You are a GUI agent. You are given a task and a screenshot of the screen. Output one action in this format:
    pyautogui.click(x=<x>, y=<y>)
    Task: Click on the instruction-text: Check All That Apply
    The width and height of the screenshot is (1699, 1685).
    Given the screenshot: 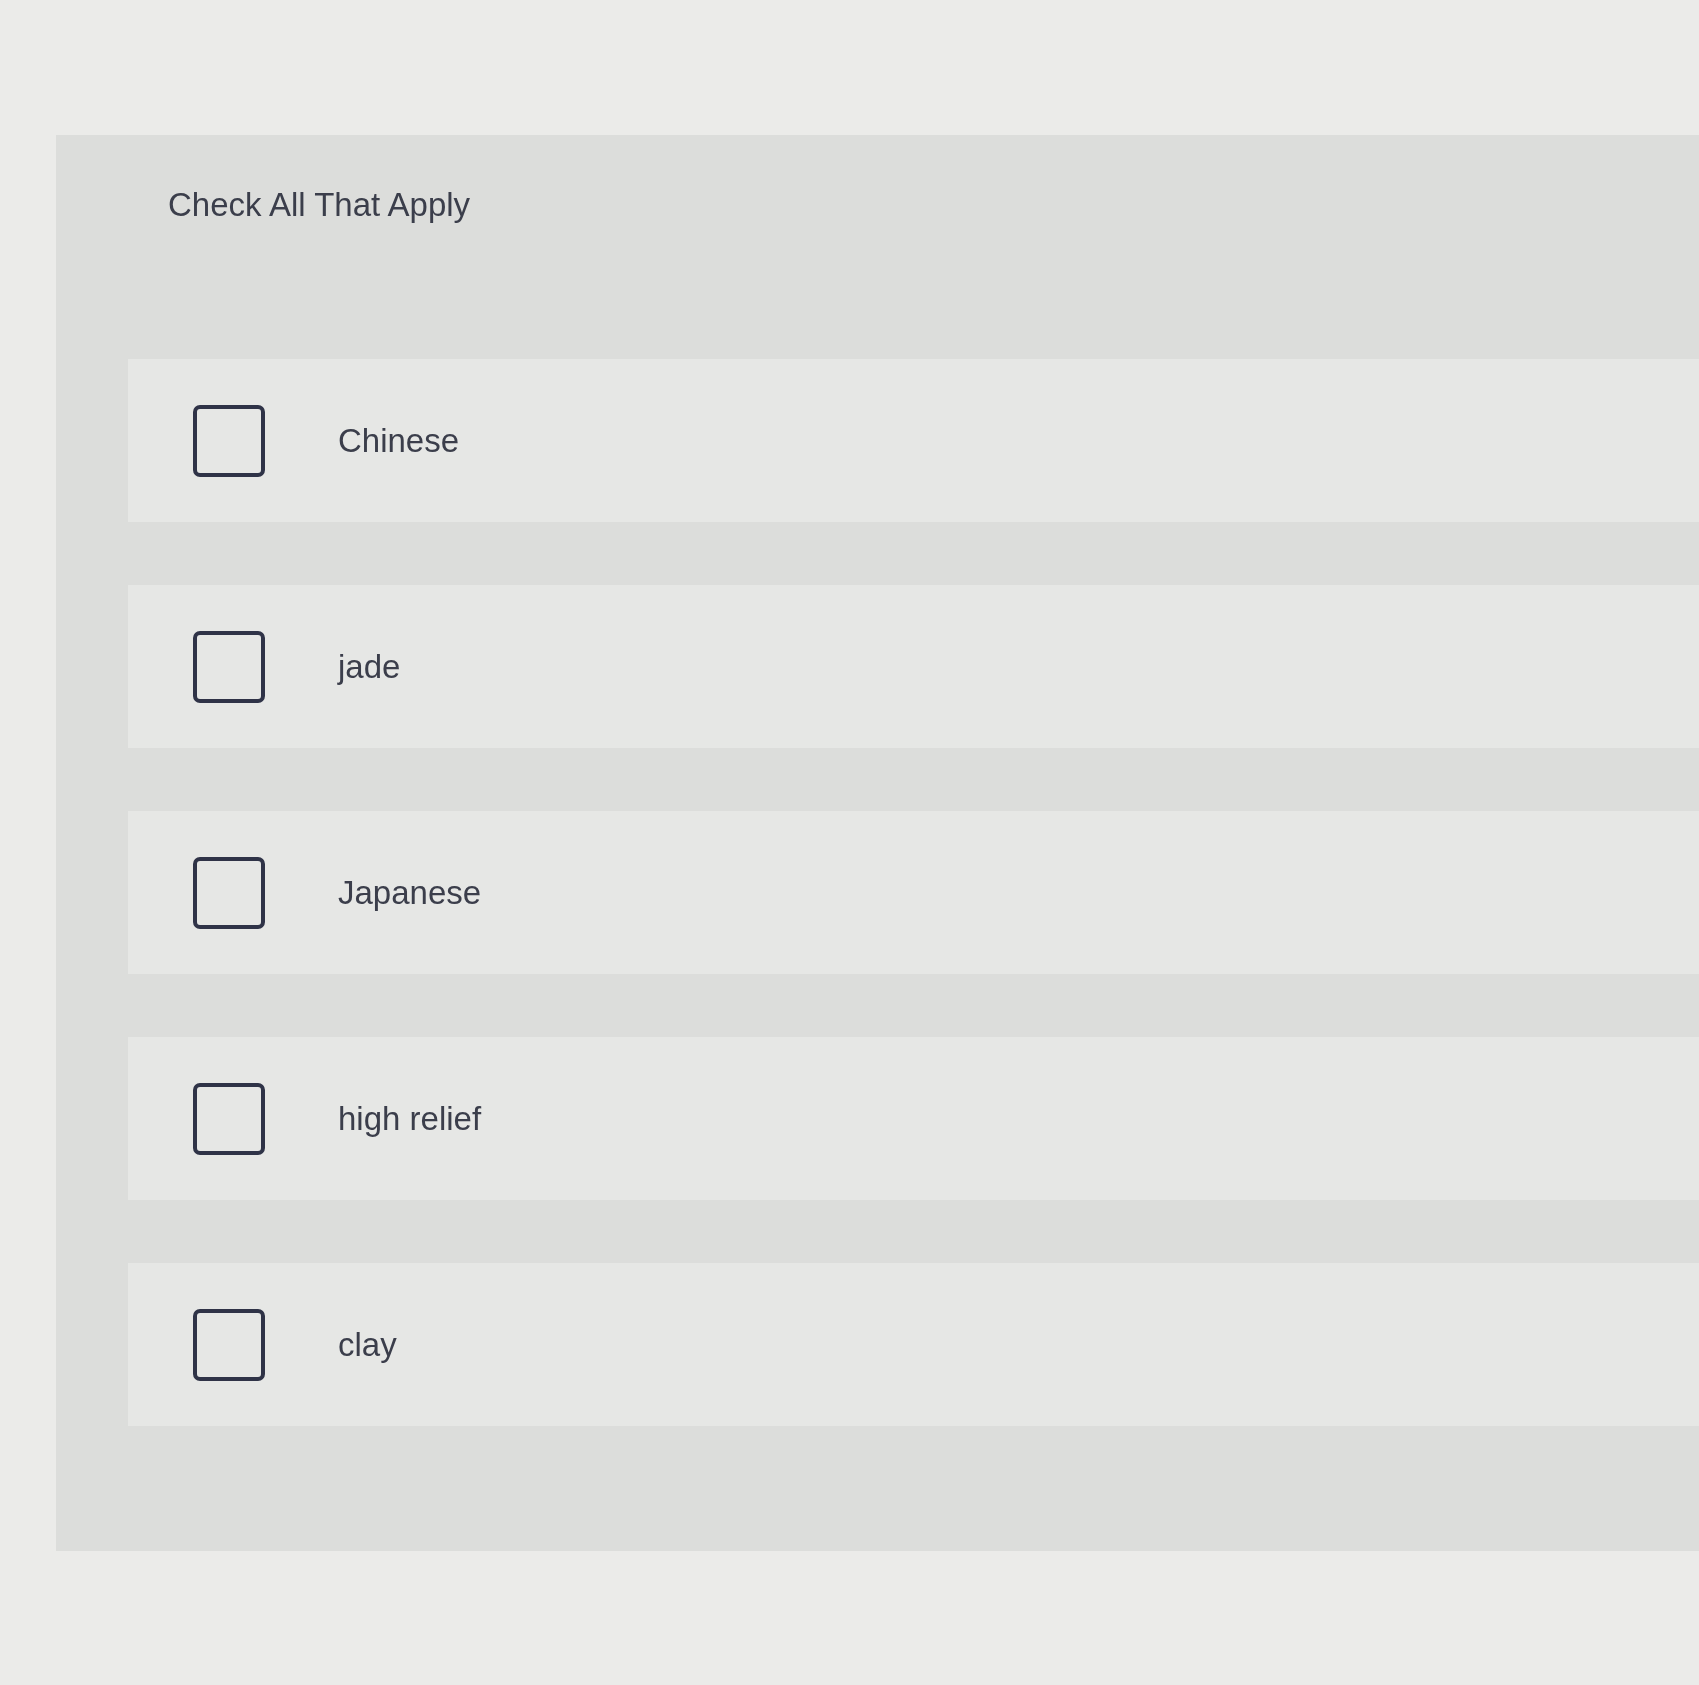 What is the action you would take?
    pyautogui.click(x=319, y=205)
    